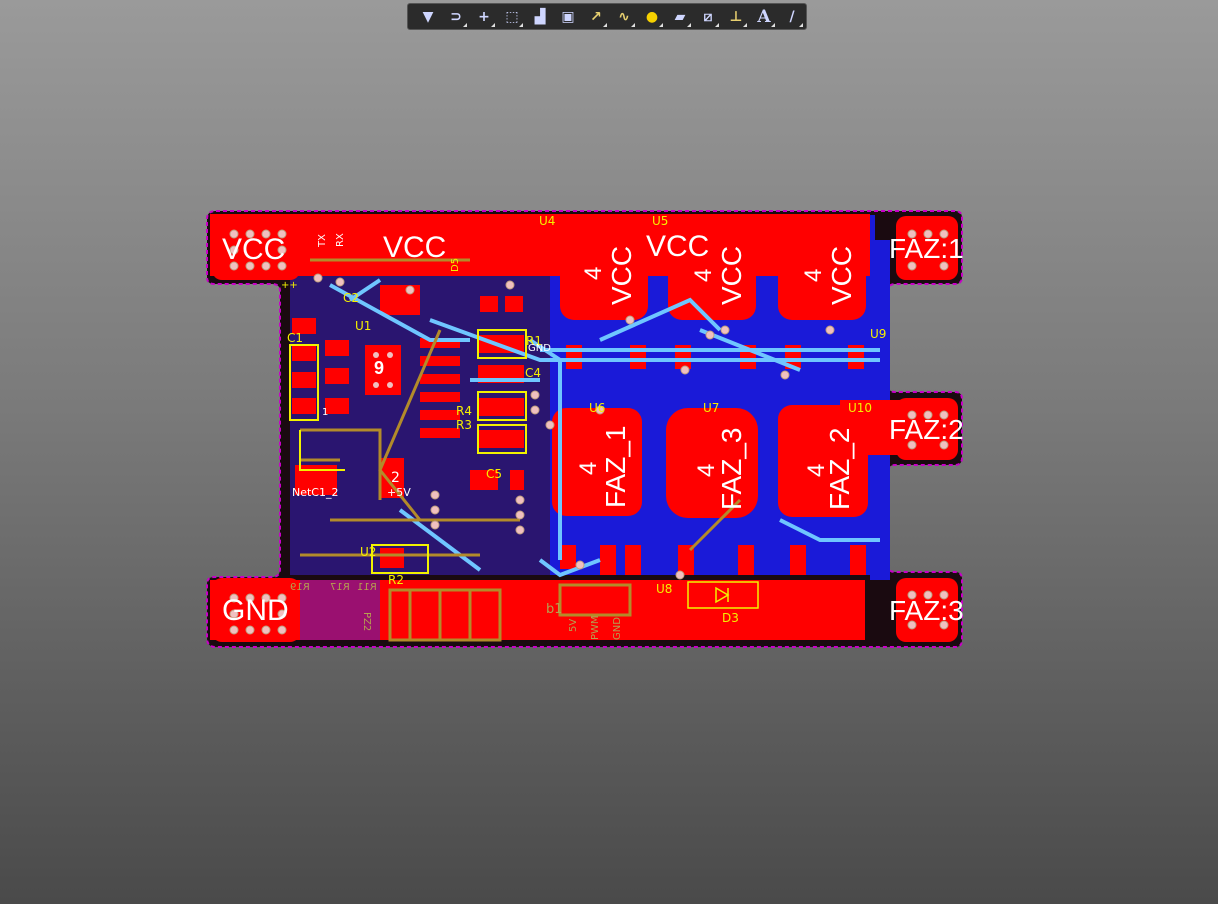  I want to click on refdes-u5: U5, so click(660, 221).